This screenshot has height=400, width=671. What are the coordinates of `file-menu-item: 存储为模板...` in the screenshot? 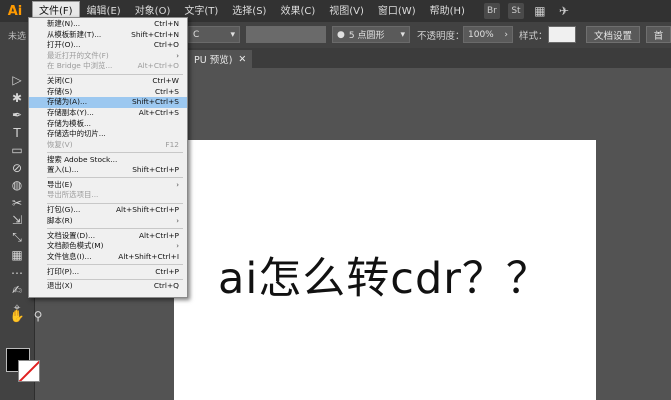 It's located at (108, 124).